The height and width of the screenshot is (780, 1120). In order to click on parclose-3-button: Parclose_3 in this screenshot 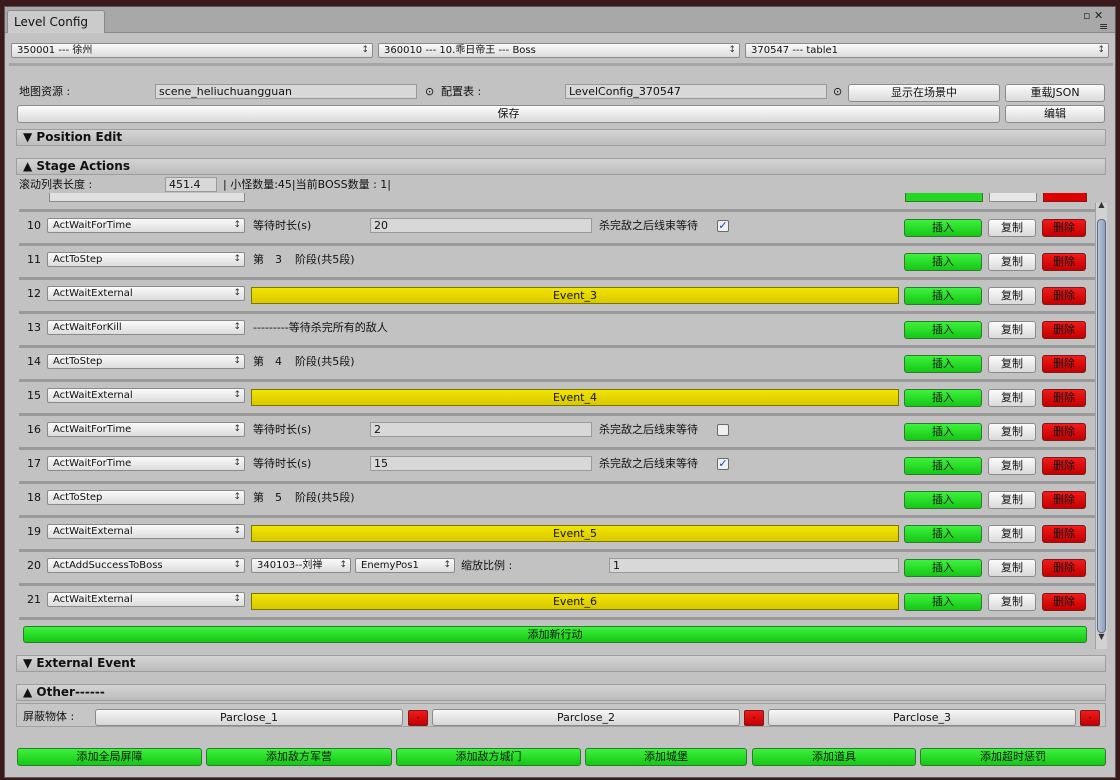, I will do `click(922, 717)`.